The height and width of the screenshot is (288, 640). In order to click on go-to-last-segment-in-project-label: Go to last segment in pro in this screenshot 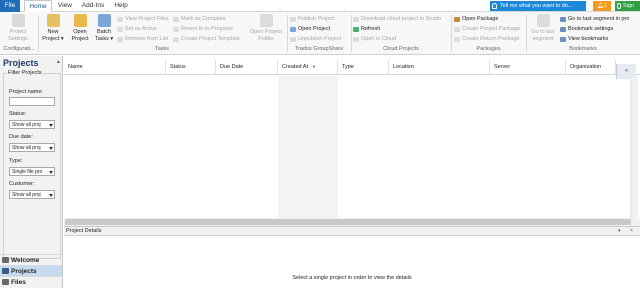, I will do `click(599, 19)`.